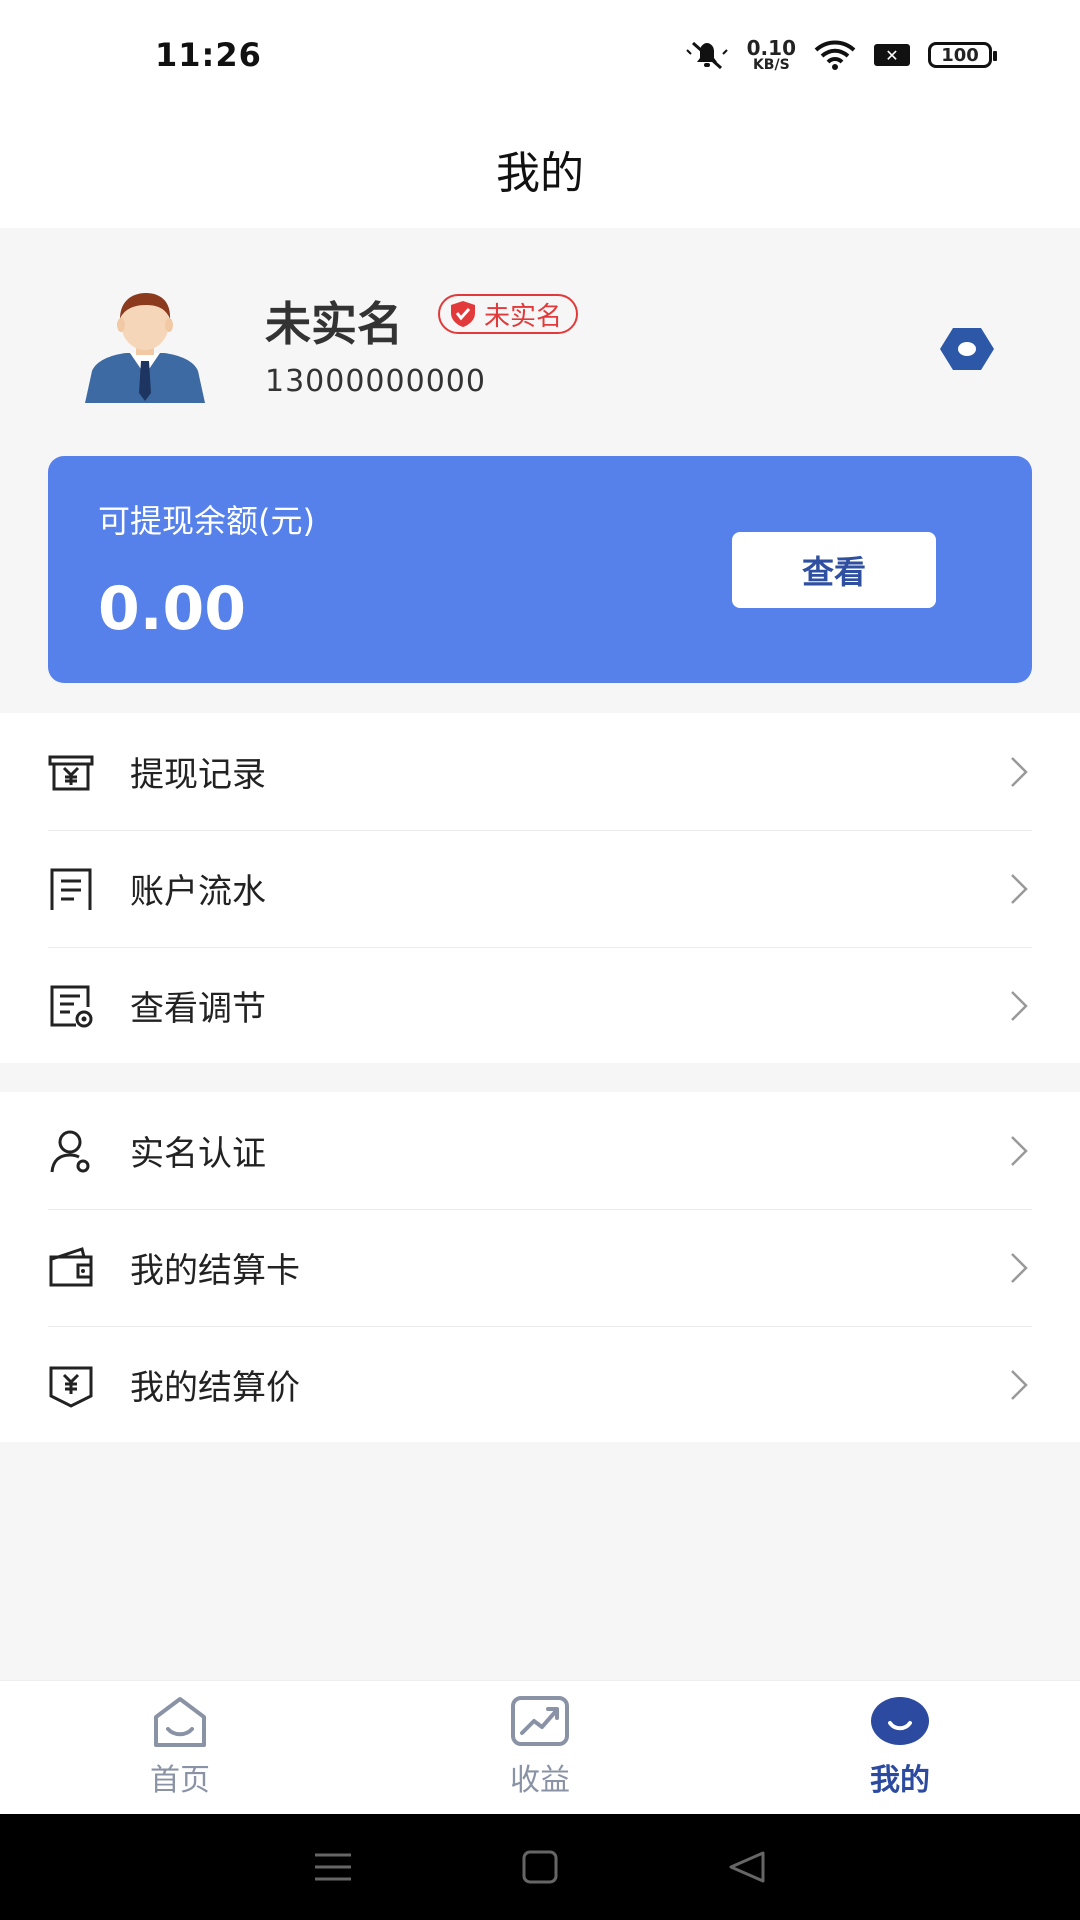  Describe the element at coordinates (892, 55) in the screenshot. I see `sim-x-icon: ✕` at that location.